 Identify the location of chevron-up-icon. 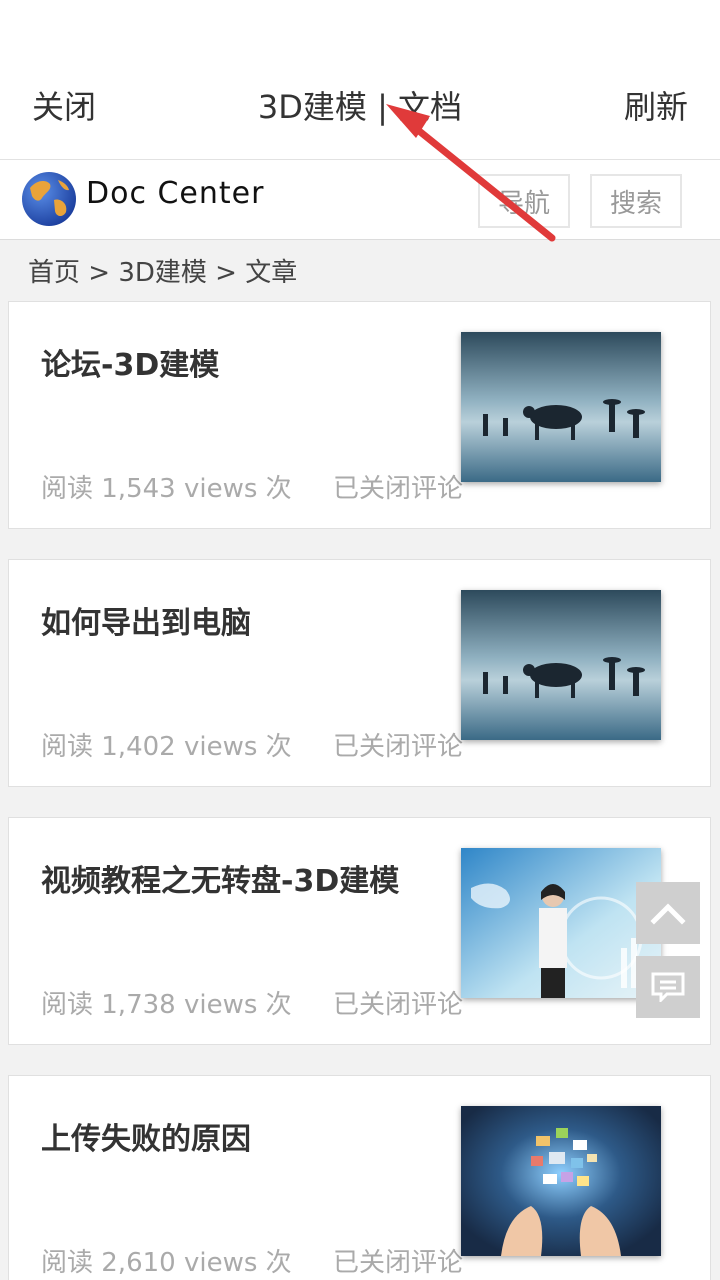
(668, 914).